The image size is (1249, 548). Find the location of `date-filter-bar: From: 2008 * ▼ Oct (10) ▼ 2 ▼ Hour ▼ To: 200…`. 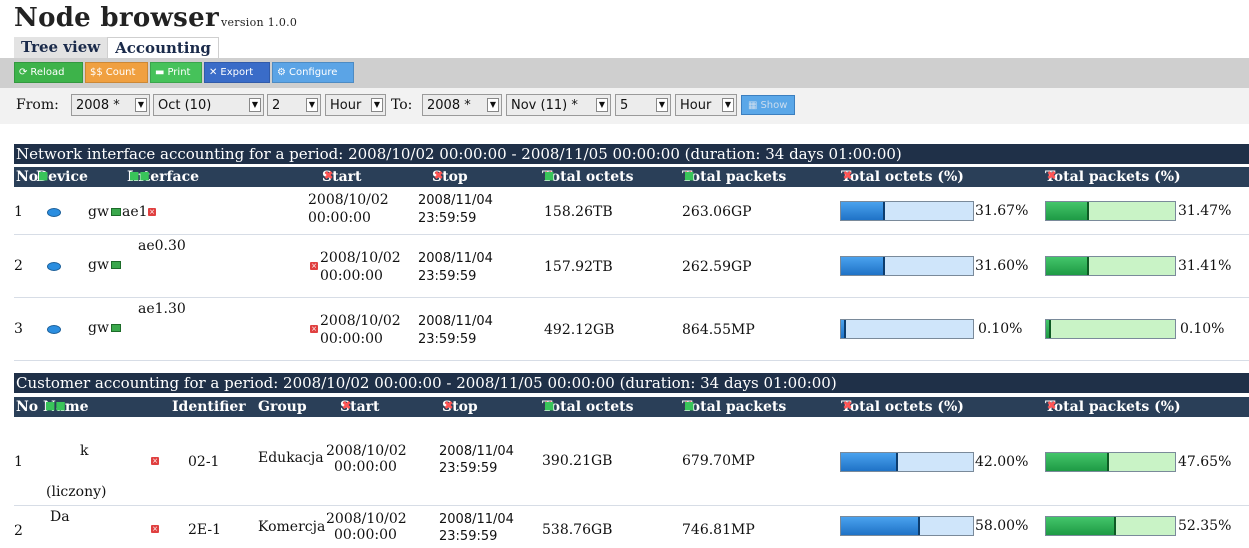

date-filter-bar: From: 2008 * ▼ Oct (10) ▼ 2 ▼ Hour ▼ To: 200… is located at coordinates (624, 106).